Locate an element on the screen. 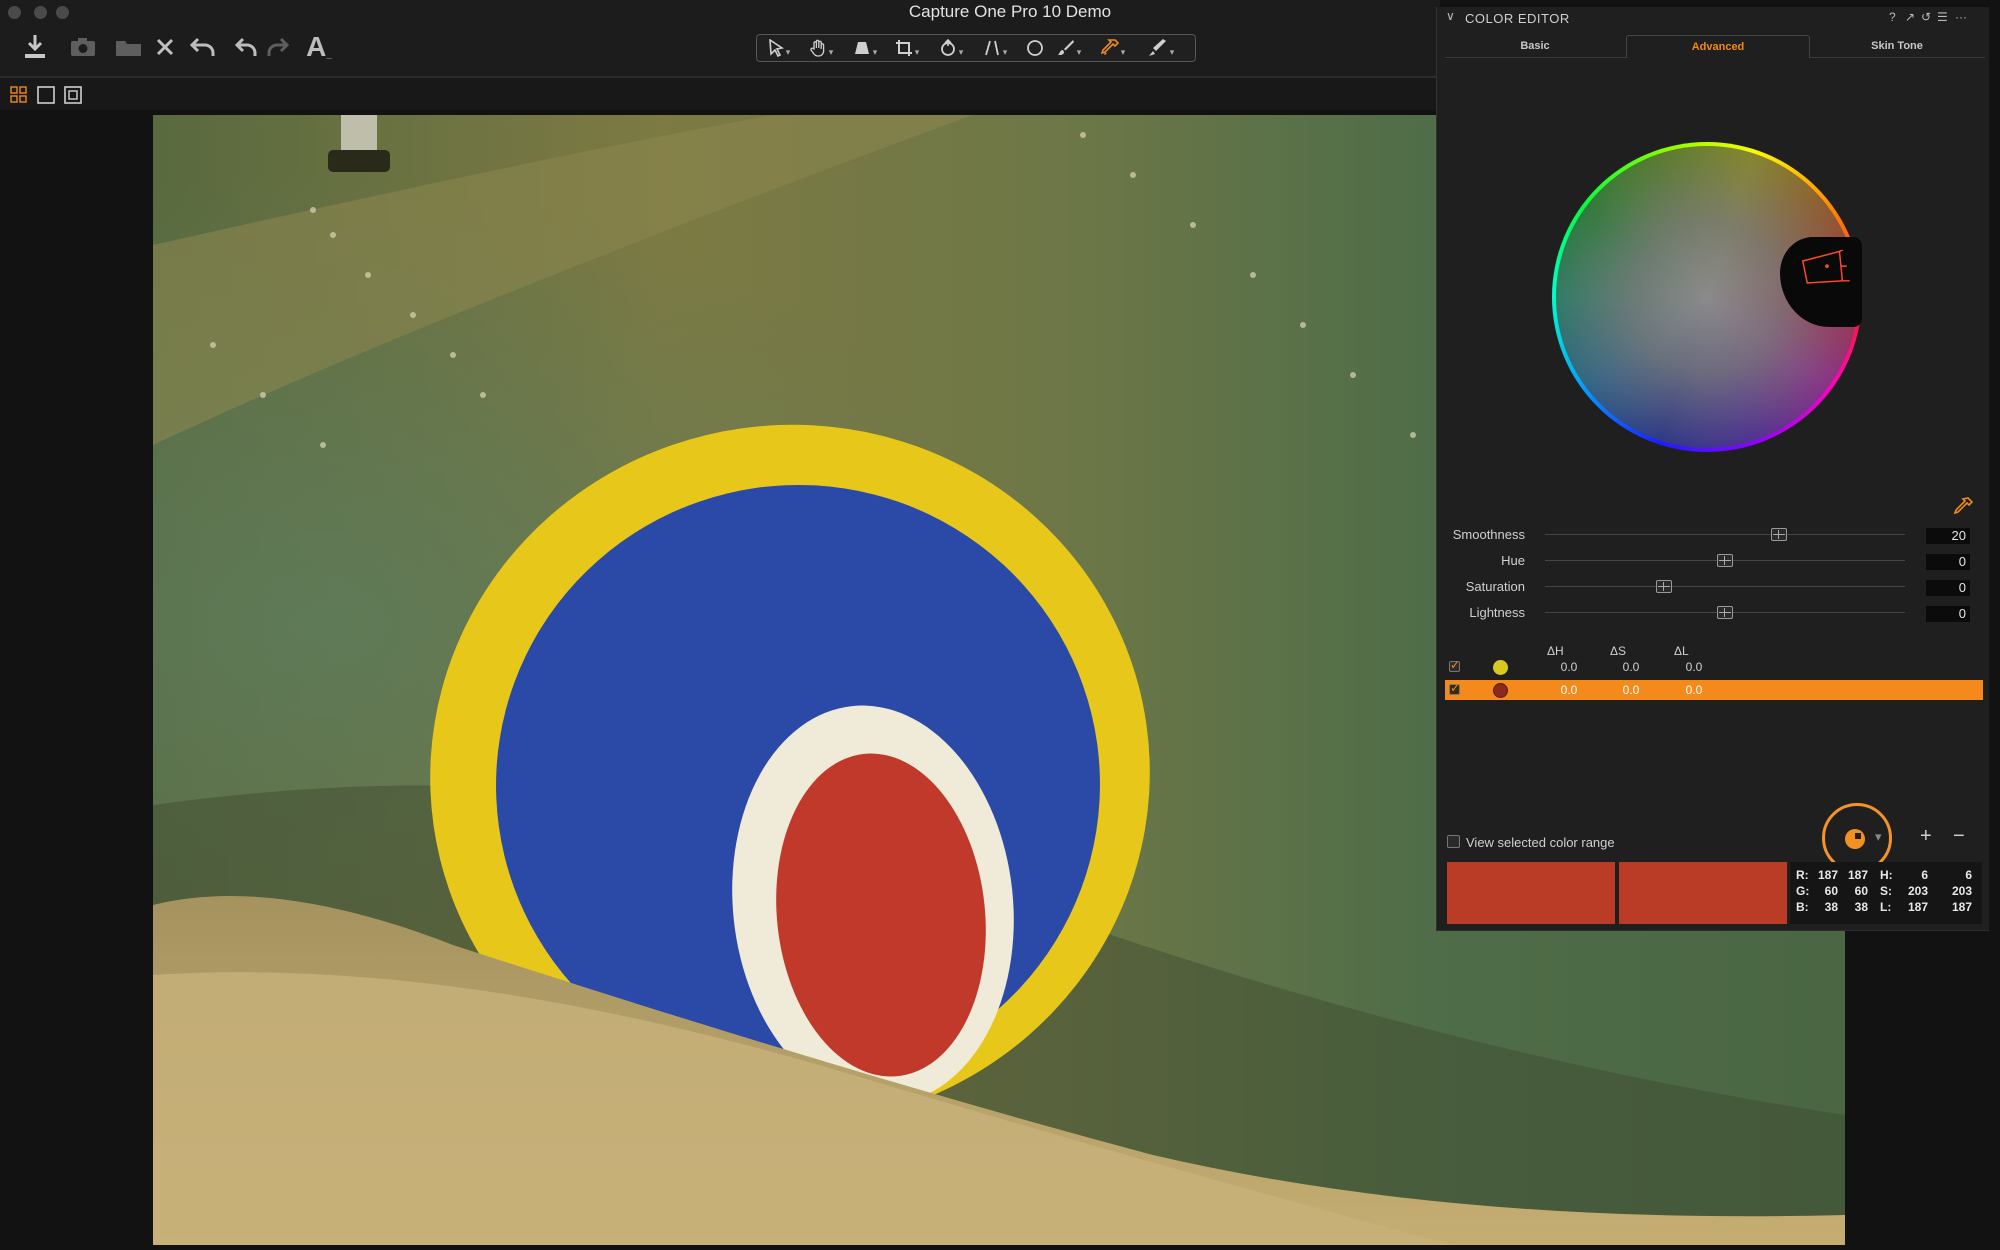  add-color-range-button: + is located at coordinates (1926, 836).